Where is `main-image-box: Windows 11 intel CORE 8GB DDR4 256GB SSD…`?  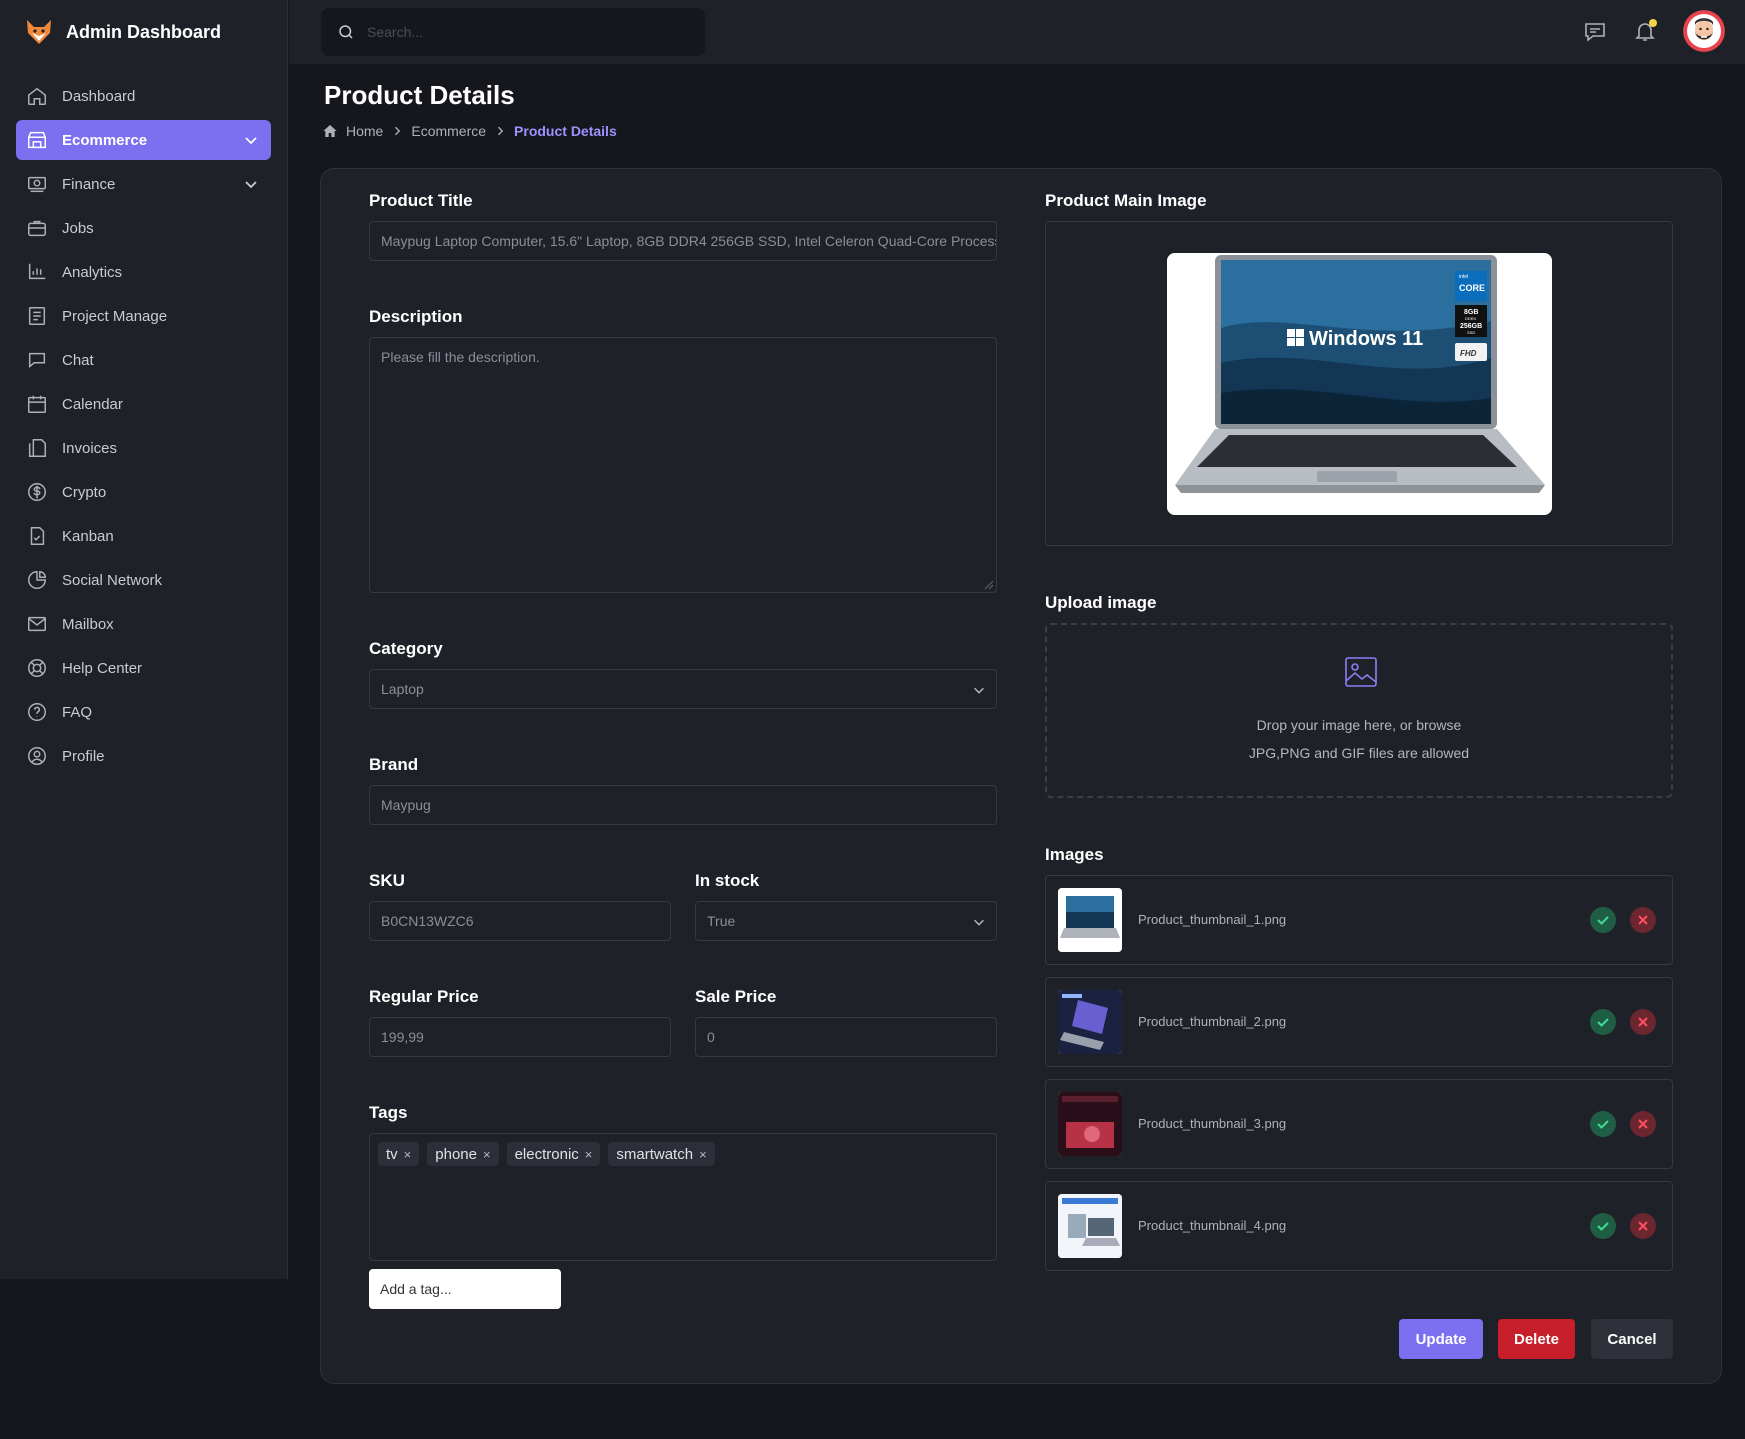
main-image-box: Windows 11 intel CORE 8GB DDR4 256GB SSD… is located at coordinates (1359, 383).